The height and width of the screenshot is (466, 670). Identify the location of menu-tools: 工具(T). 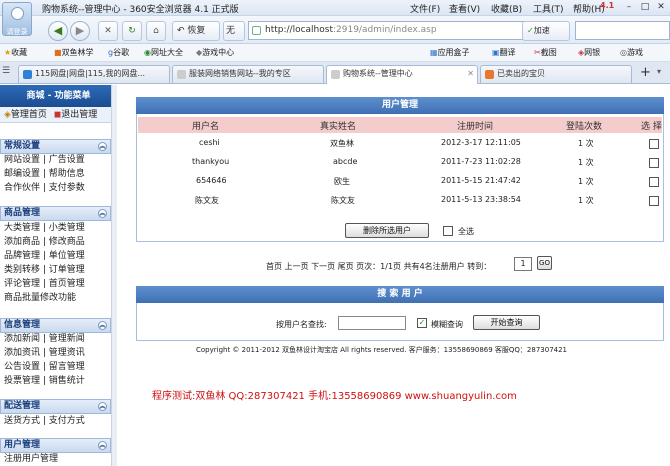
(548, 8).